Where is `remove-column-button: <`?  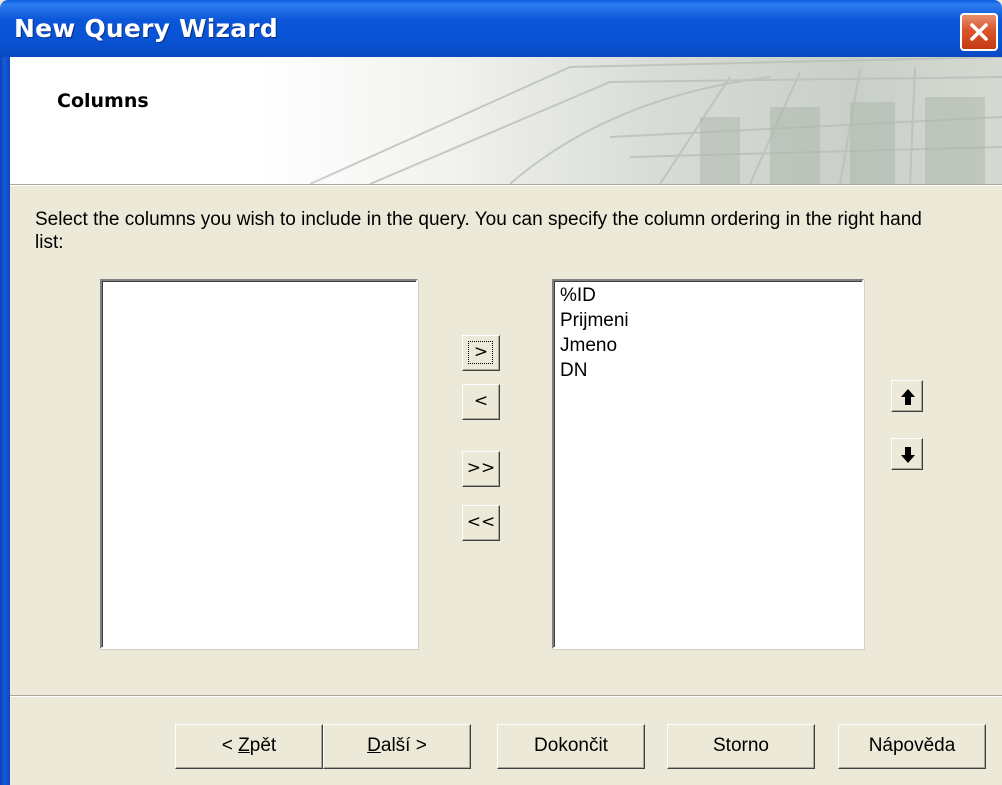
remove-column-button: < is located at coordinates (481, 402).